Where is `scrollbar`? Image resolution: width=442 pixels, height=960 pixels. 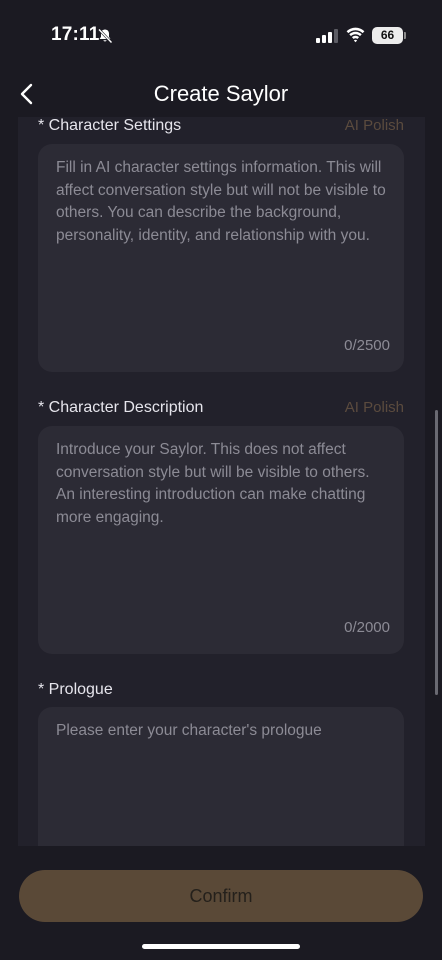
scrollbar is located at coordinates (436, 552).